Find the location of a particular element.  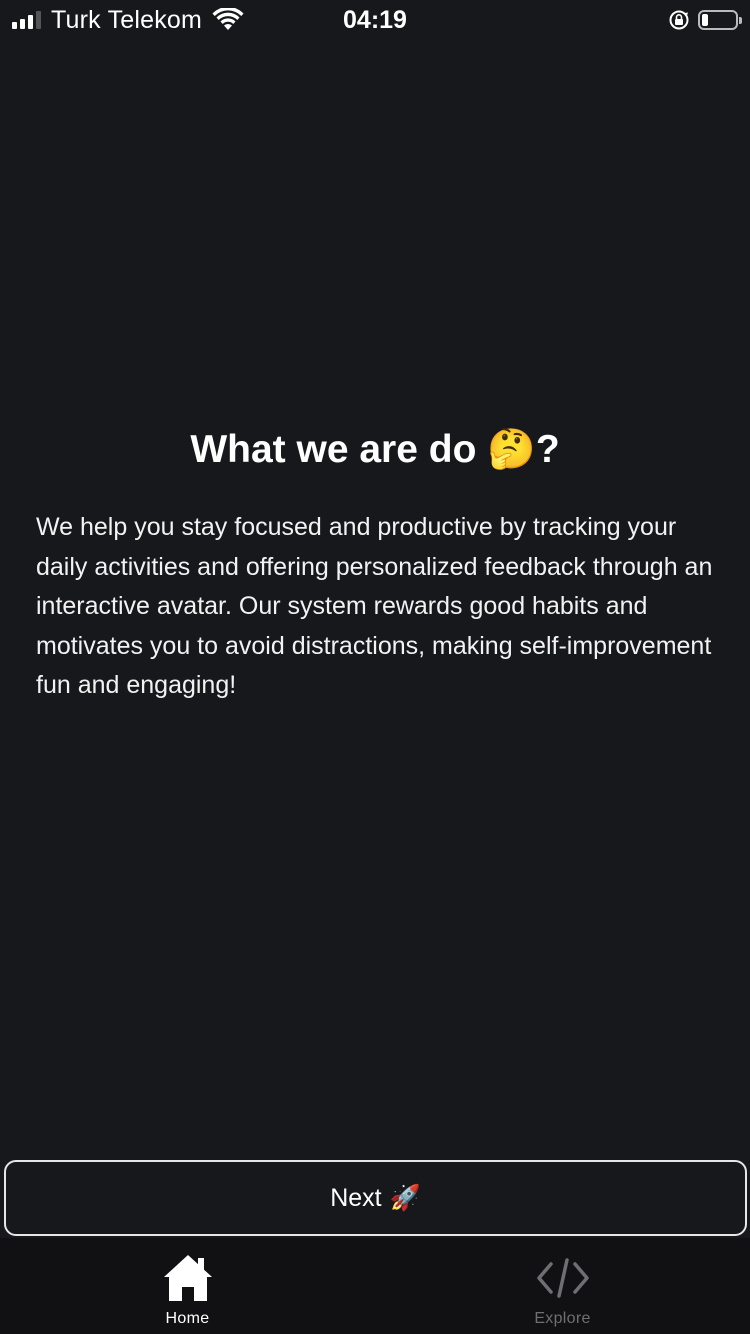

title-suffix: ? is located at coordinates (547, 449).